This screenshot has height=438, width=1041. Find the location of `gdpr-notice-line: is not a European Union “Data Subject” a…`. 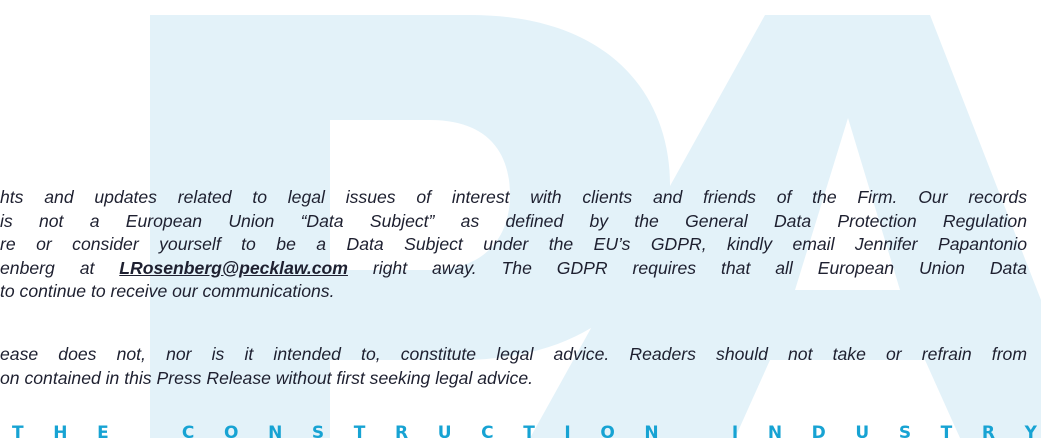

gdpr-notice-line: is not a European Union “Data Subject” a… is located at coordinates (513, 220).